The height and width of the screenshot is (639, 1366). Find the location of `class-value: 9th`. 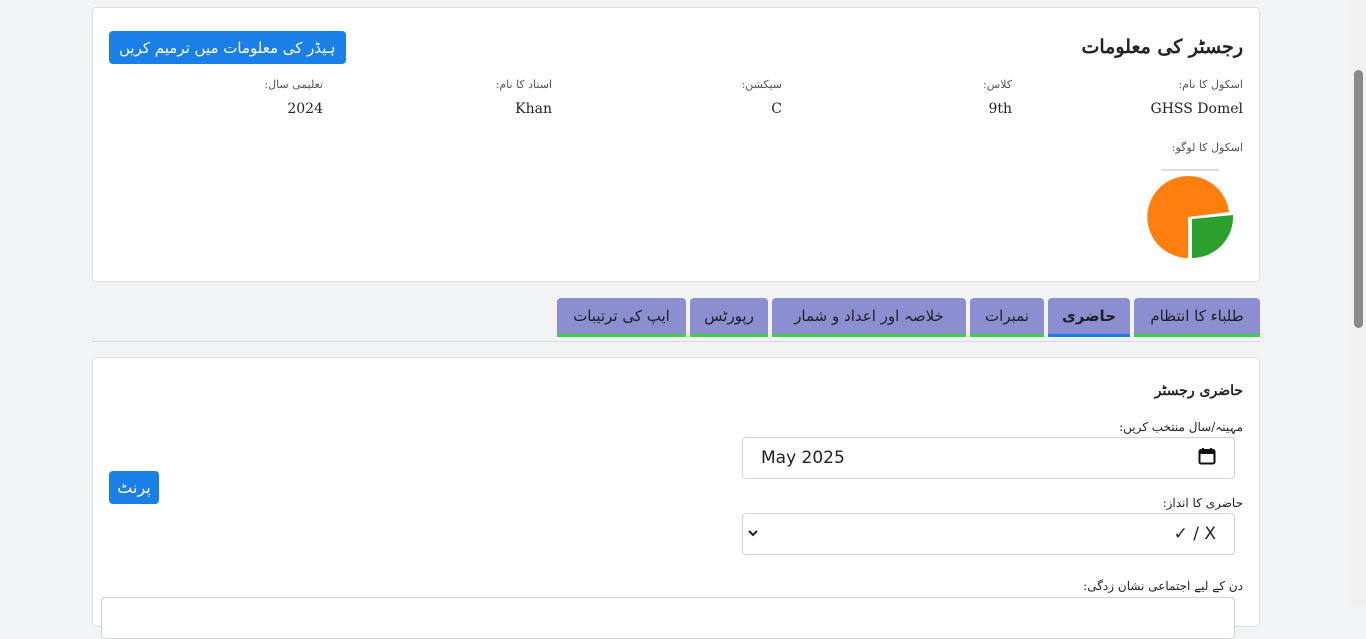

class-value: 9th is located at coordinates (1000, 109).